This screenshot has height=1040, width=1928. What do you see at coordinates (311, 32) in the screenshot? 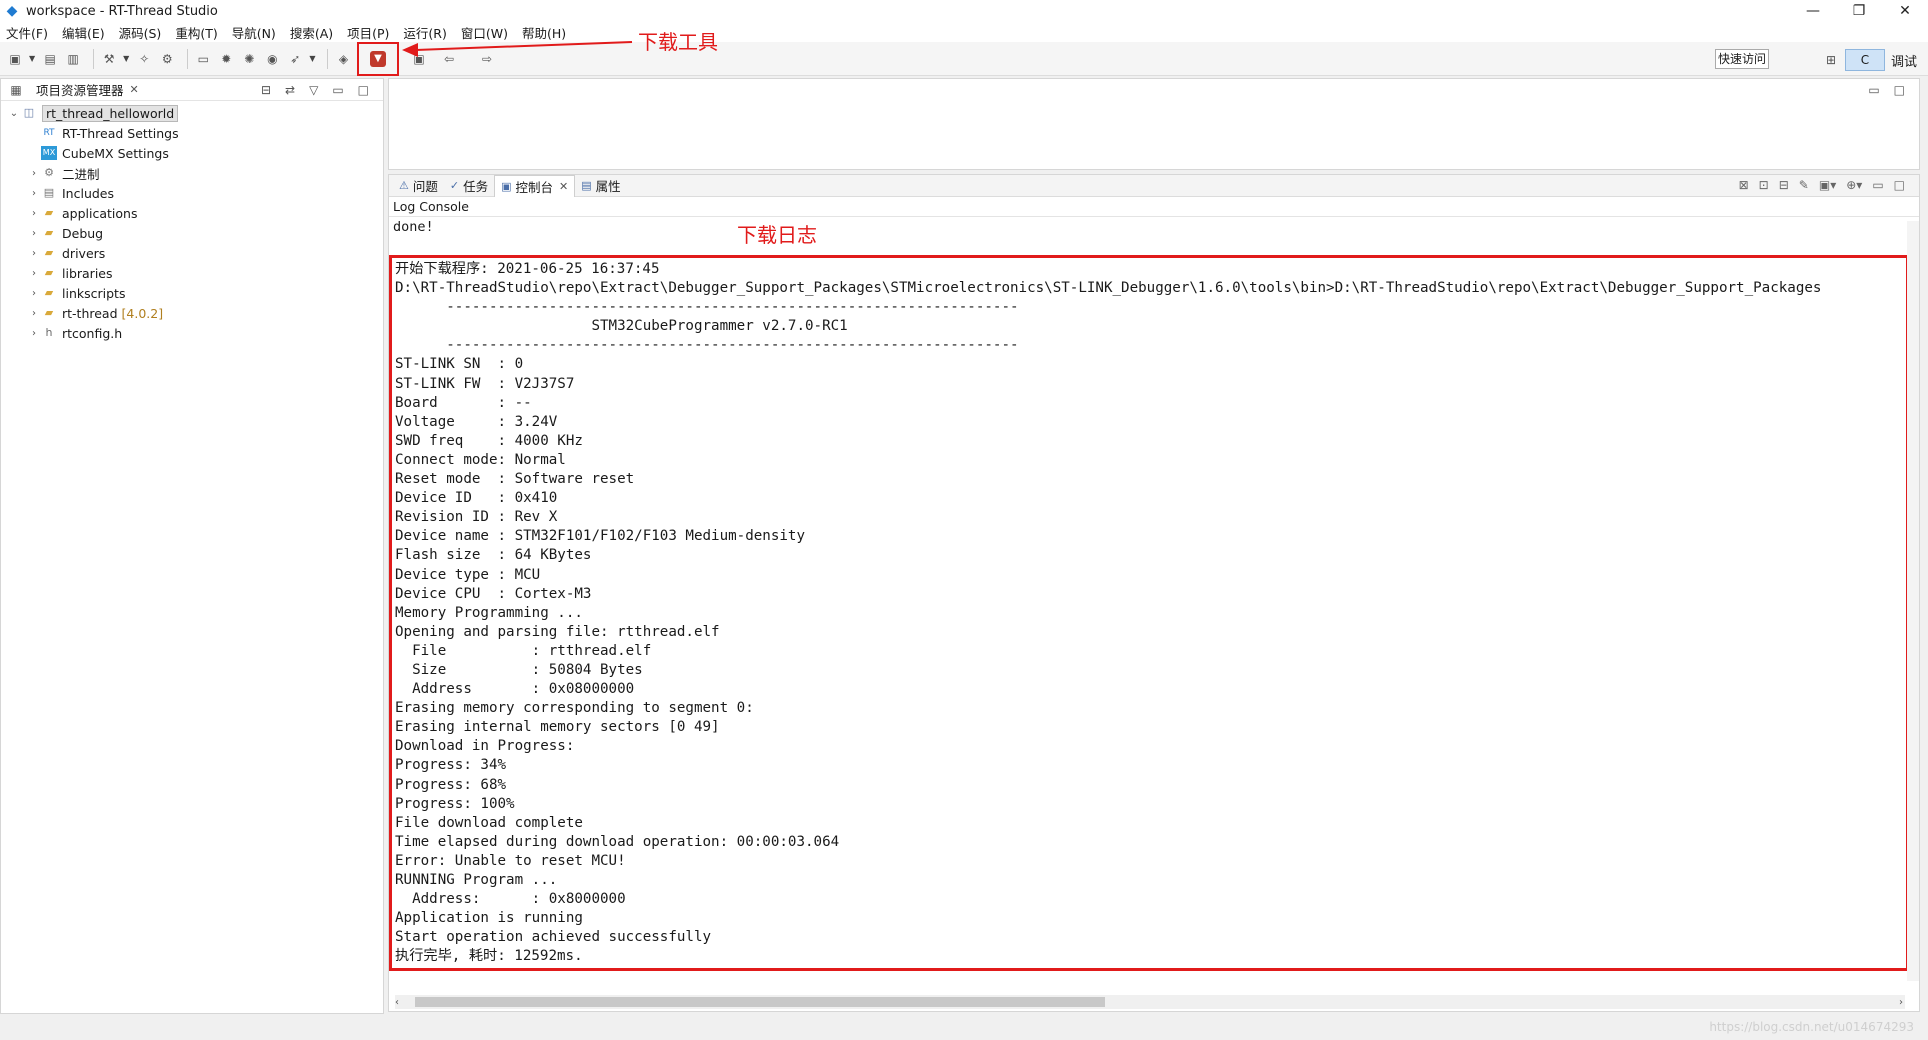
I see `menu-search: 搜索(A)` at bounding box center [311, 32].